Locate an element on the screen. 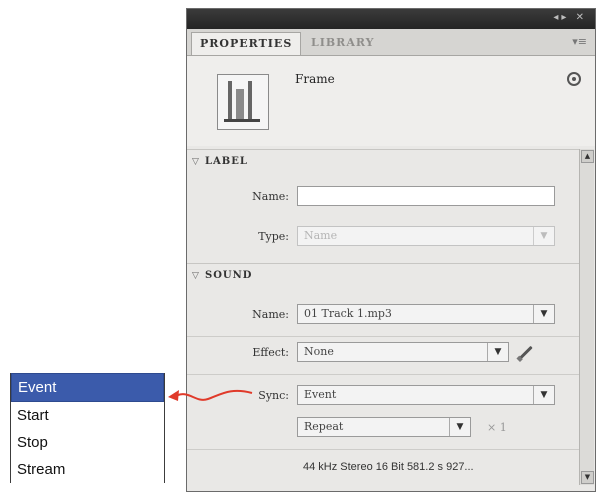  label-type-value: Name is located at coordinates (321, 235).